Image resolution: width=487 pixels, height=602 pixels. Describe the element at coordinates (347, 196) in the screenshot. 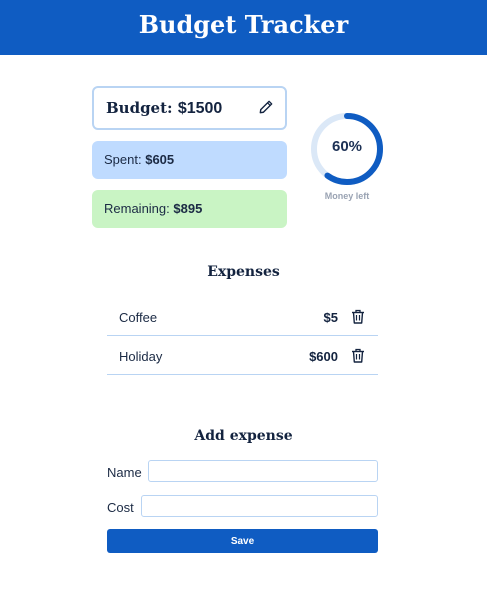

I see `money-left-caption: Money left` at that location.